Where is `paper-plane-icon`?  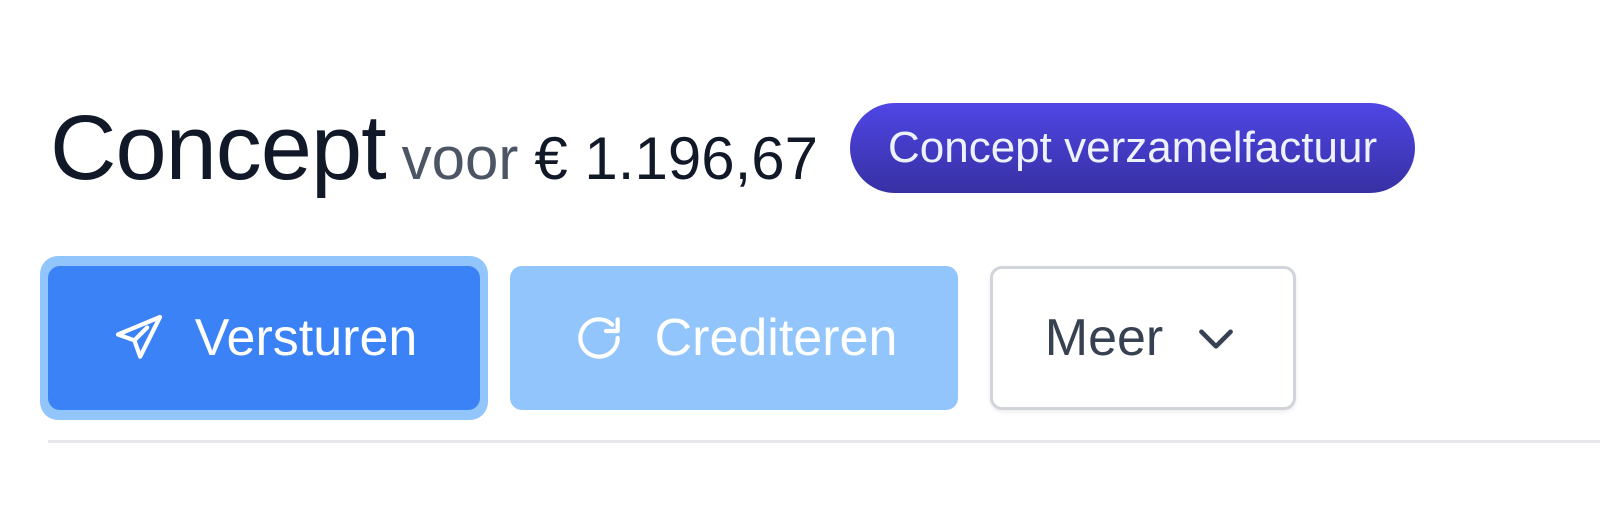
paper-plane-icon is located at coordinates (139, 338).